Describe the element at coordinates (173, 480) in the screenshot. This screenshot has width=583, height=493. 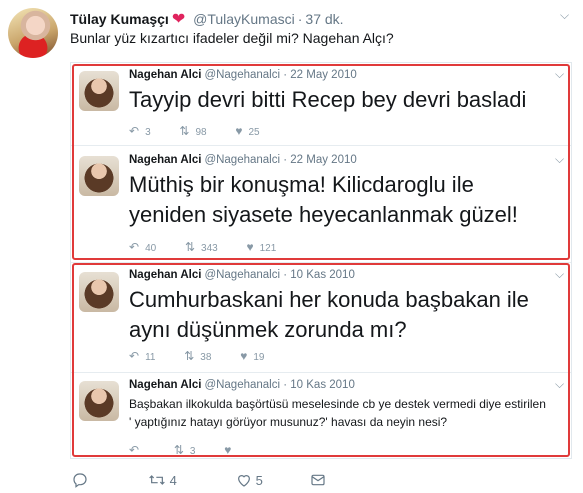
I see `retweet-count: 4` at that location.